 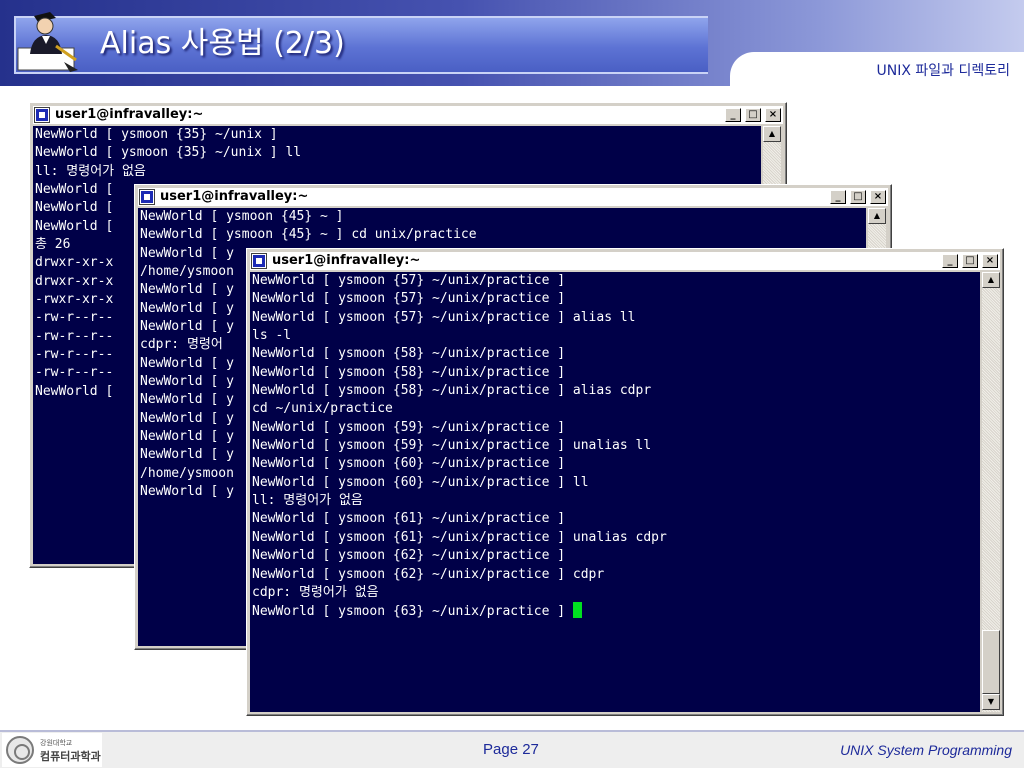 What do you see at coordinates (409, 427) in the screenshot?
I see `terminal-line: NewWorld [ ysmoon {59} ~/unix/practice ]` at bounding box center [409, 427].